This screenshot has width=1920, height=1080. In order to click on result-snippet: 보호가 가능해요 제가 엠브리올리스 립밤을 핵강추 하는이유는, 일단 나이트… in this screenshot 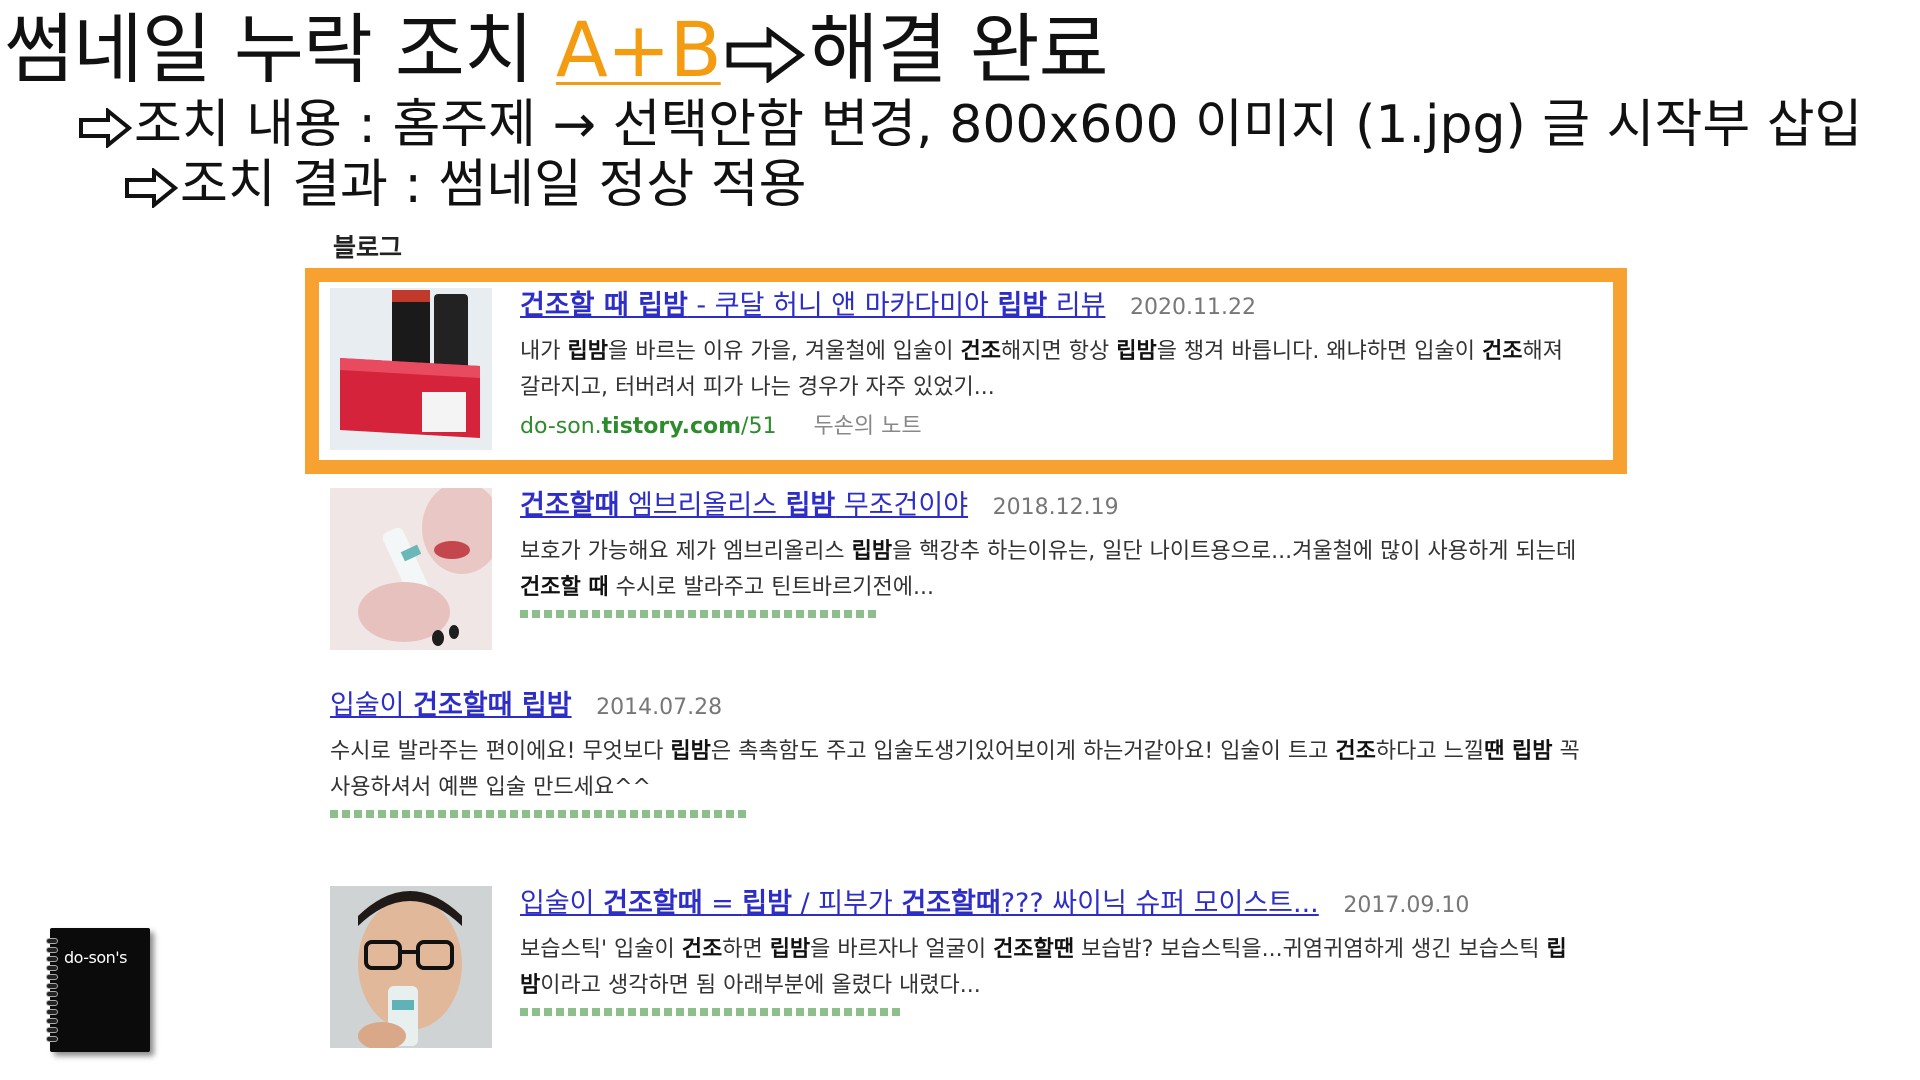, I will do `click(1048, 569)`.